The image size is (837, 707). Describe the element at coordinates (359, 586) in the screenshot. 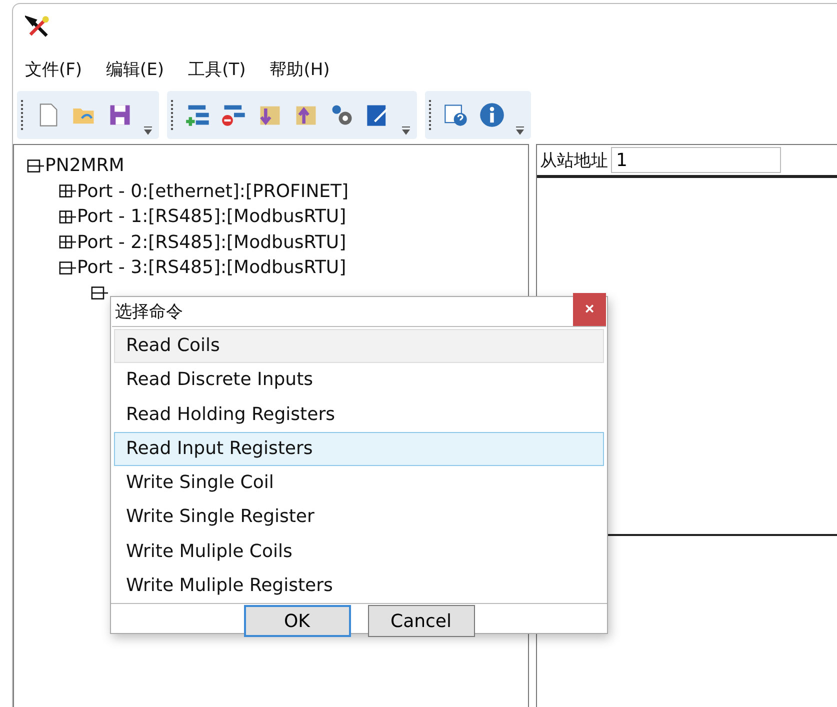

I see `list-item: Write Muliple Registers` at that location.